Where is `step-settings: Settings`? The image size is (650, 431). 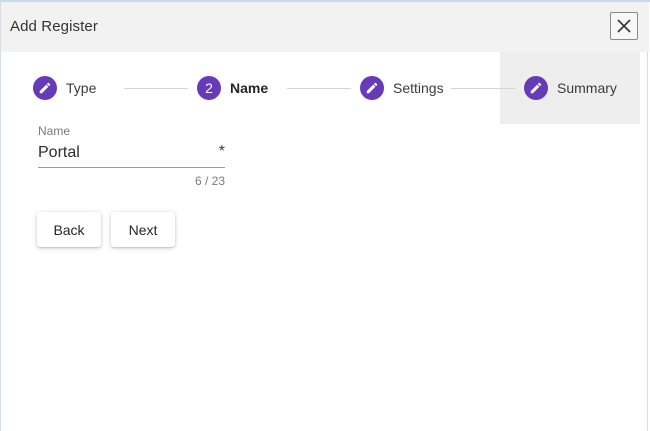
step-settings: Settings is located at coordinates (402, 88).